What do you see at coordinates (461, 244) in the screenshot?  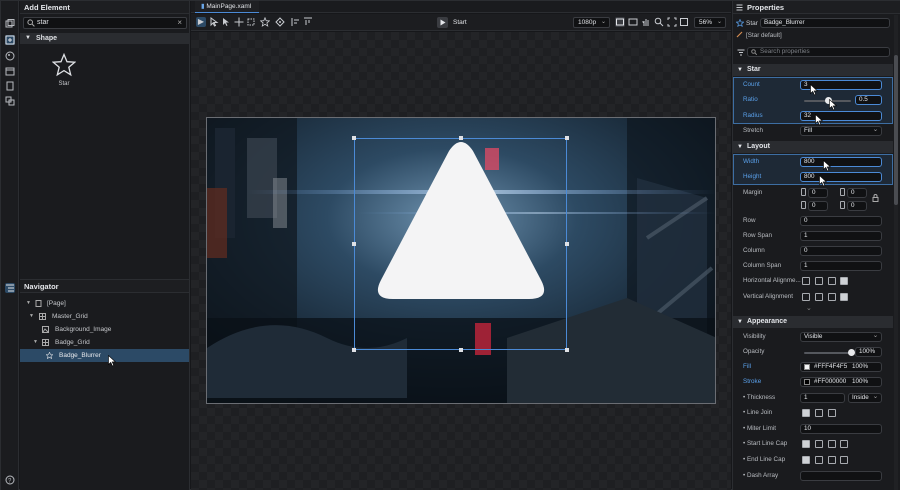 I see `star-shape` at bounding box center [461, 244].